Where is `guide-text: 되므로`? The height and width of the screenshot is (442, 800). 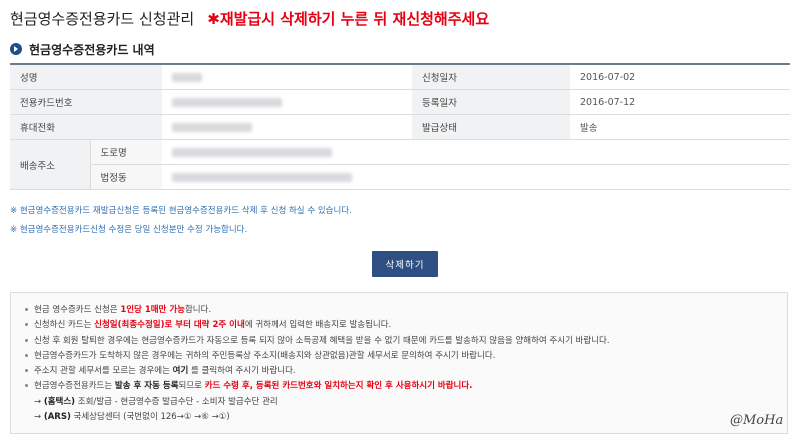 guide-text: 되므로 is located at coordinates (191, 386).